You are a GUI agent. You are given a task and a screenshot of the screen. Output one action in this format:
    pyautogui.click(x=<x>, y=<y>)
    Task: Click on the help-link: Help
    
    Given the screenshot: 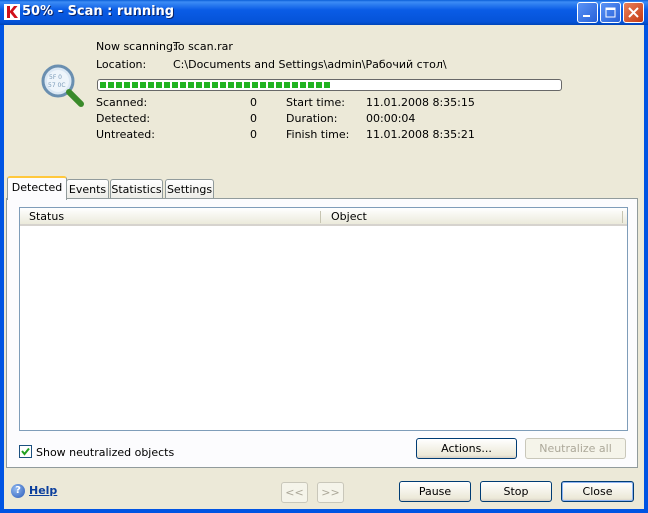 What is the action you would take?
    pyautogui.click(x=43, y=490)
    